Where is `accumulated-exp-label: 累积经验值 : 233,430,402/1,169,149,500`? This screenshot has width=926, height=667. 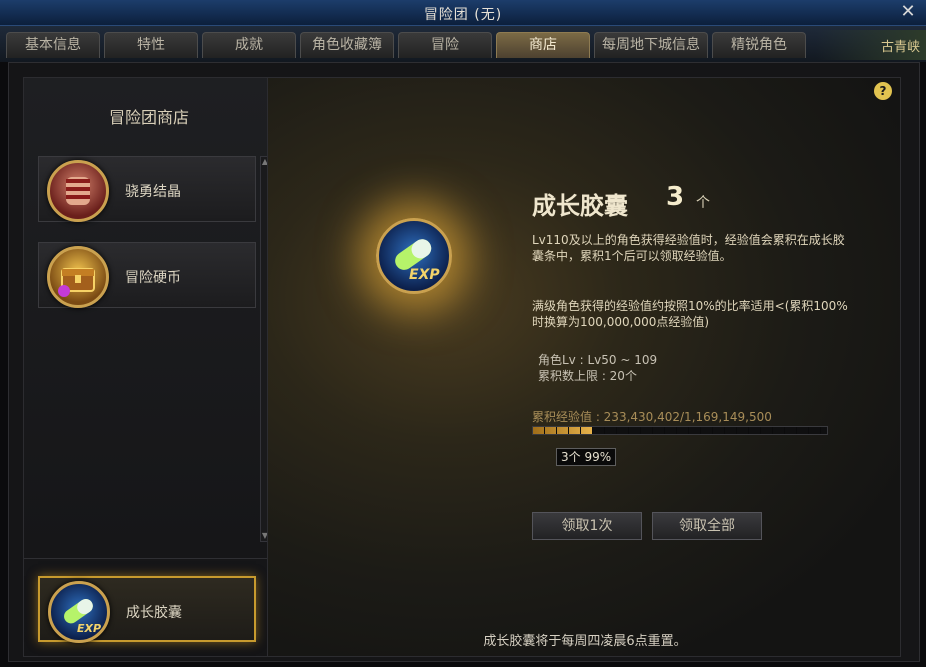 accumulated-exp-label: 累积经验值 : 233,430,402/1,169,149,500 is located at coordinates (652, 417).